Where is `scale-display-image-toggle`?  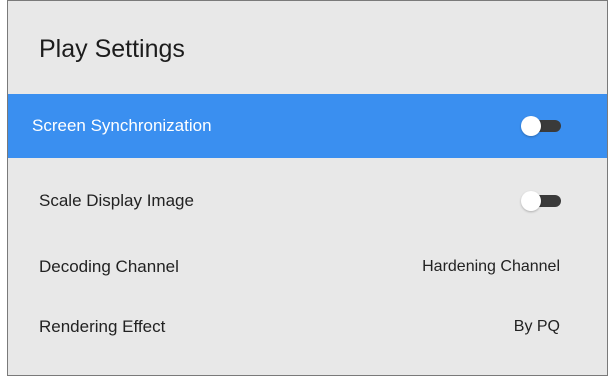 scale-display-image-toggle is located at coordinates (541, 201).